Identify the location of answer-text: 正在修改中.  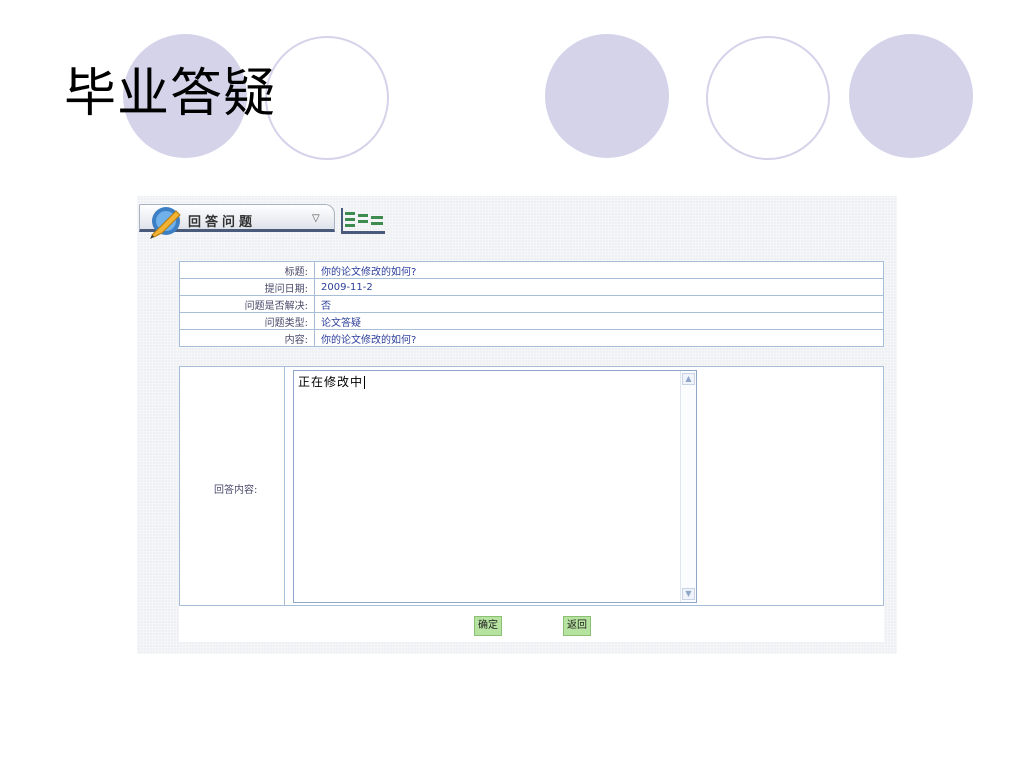
(332, 381).